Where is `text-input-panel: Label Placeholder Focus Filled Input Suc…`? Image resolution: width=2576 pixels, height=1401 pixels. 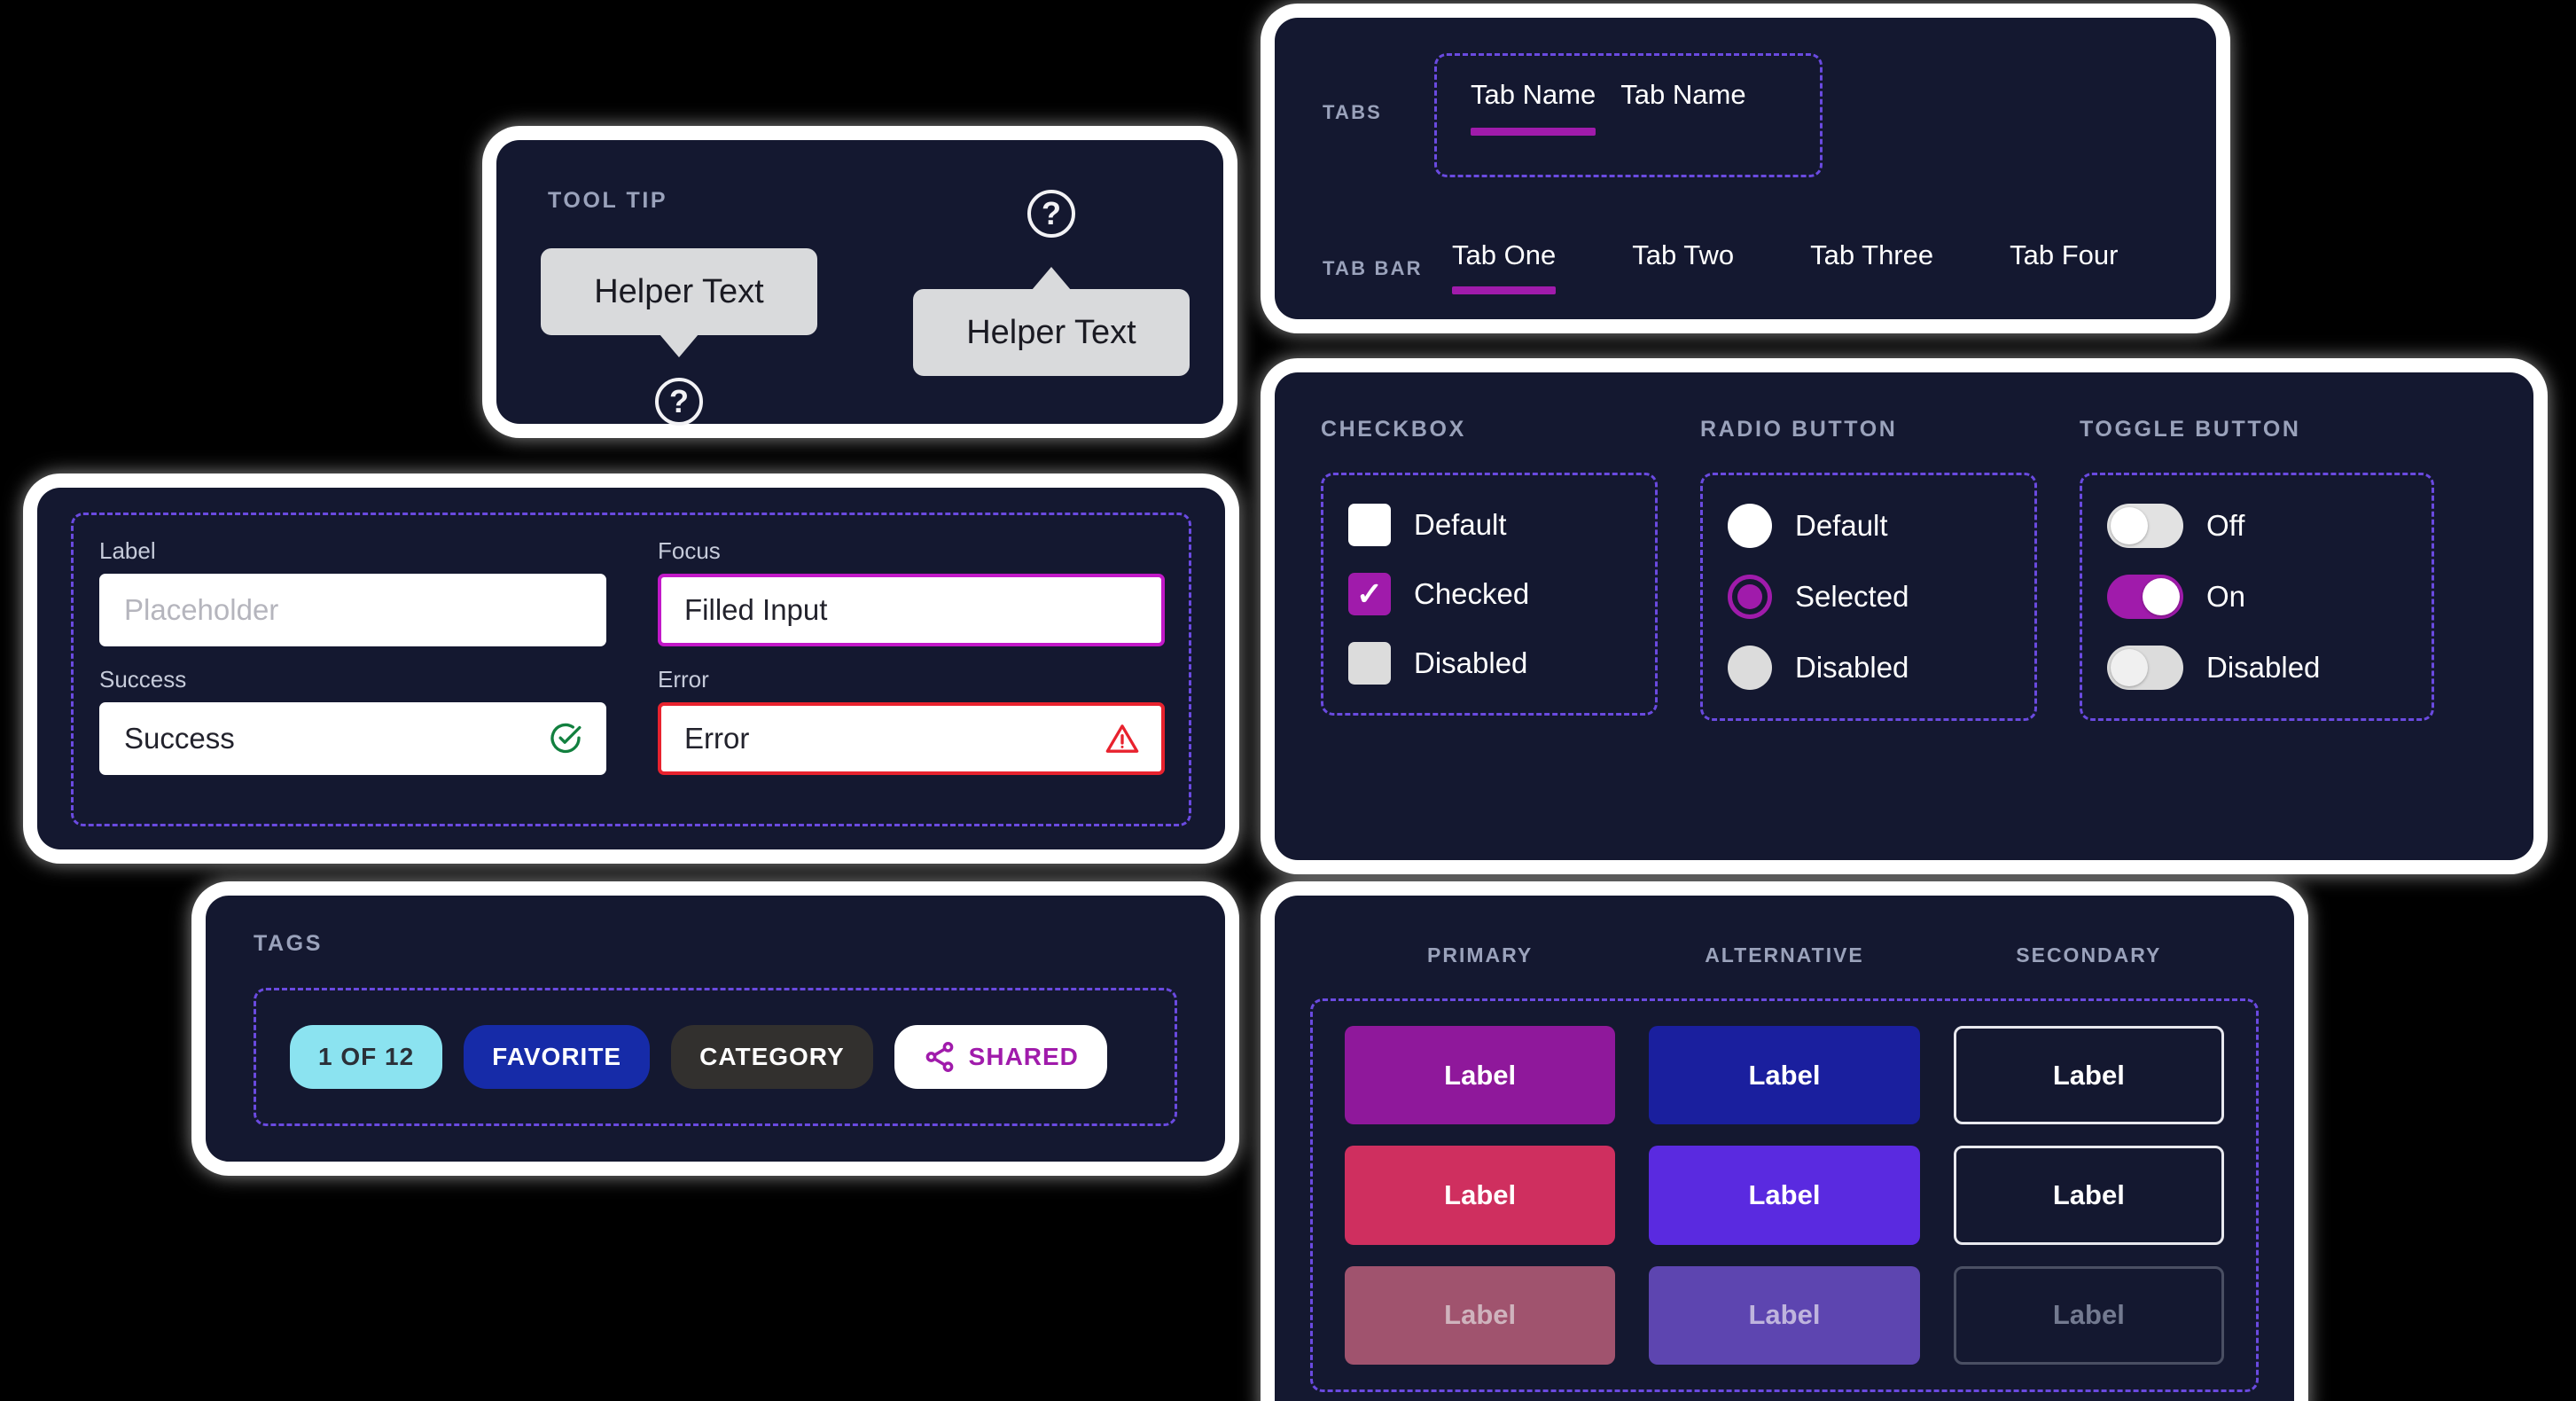
text-input-panel: Label Placeholder Focus Filled Input Suc… is located at coordinates (631, 668).